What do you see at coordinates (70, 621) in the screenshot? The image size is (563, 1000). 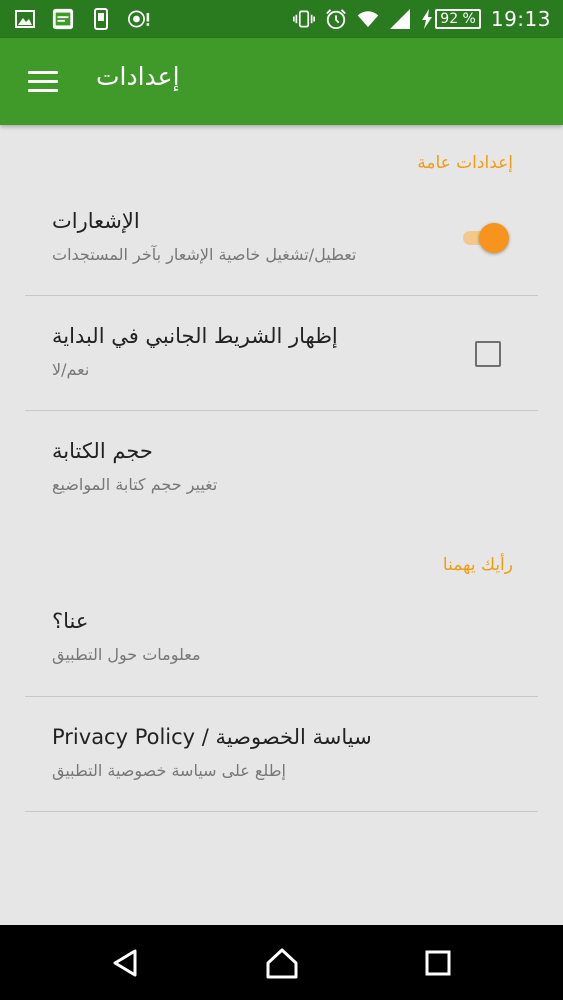 I see `pref-title: عنا؟` at bounding box center [70, 621].